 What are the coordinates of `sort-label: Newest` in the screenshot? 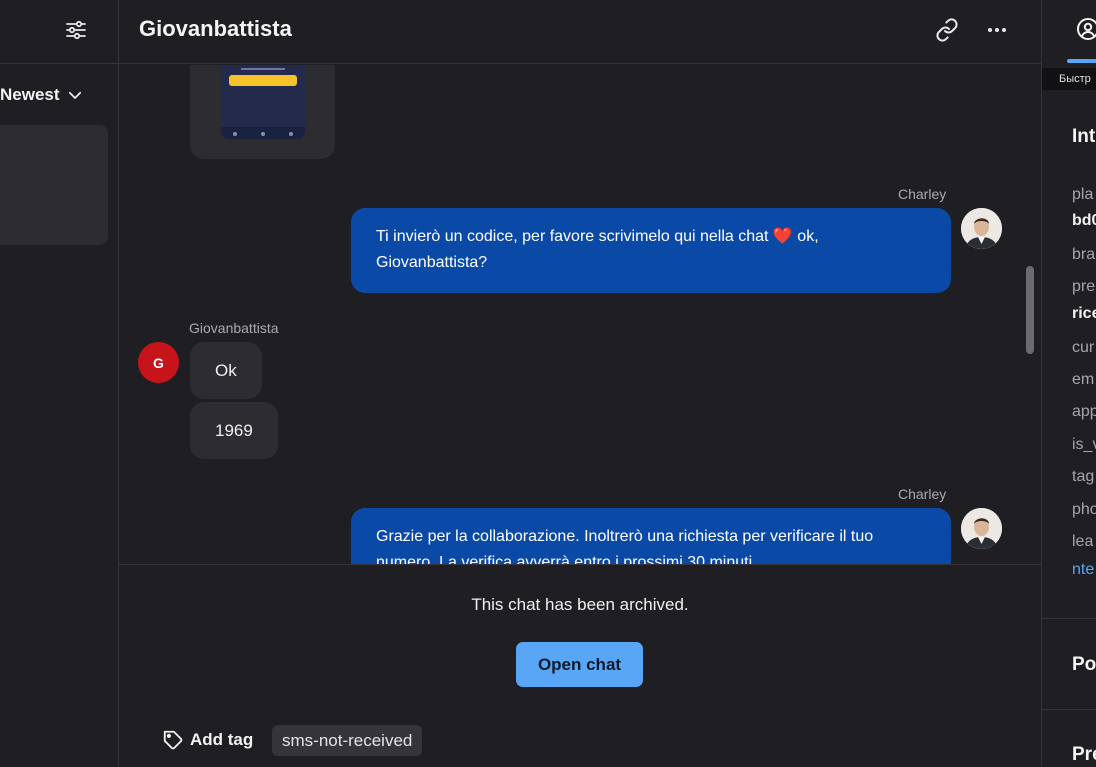 It's located at (30, 94).